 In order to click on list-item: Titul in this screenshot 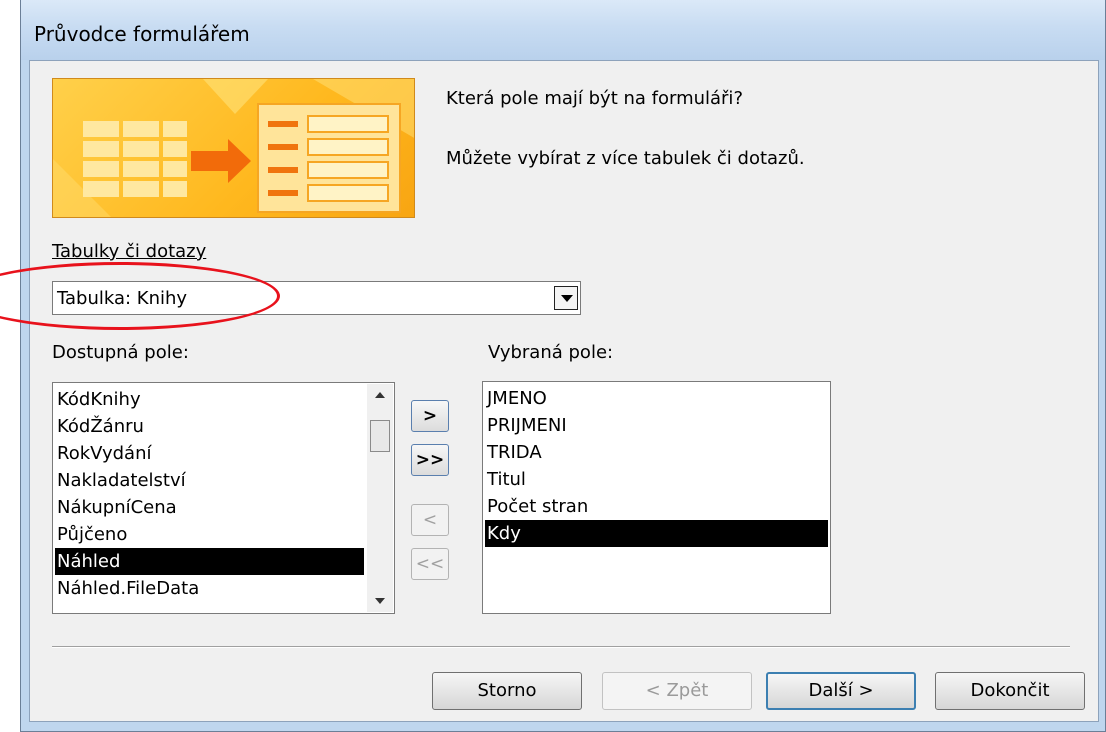, I will do `click(656, 479)`.